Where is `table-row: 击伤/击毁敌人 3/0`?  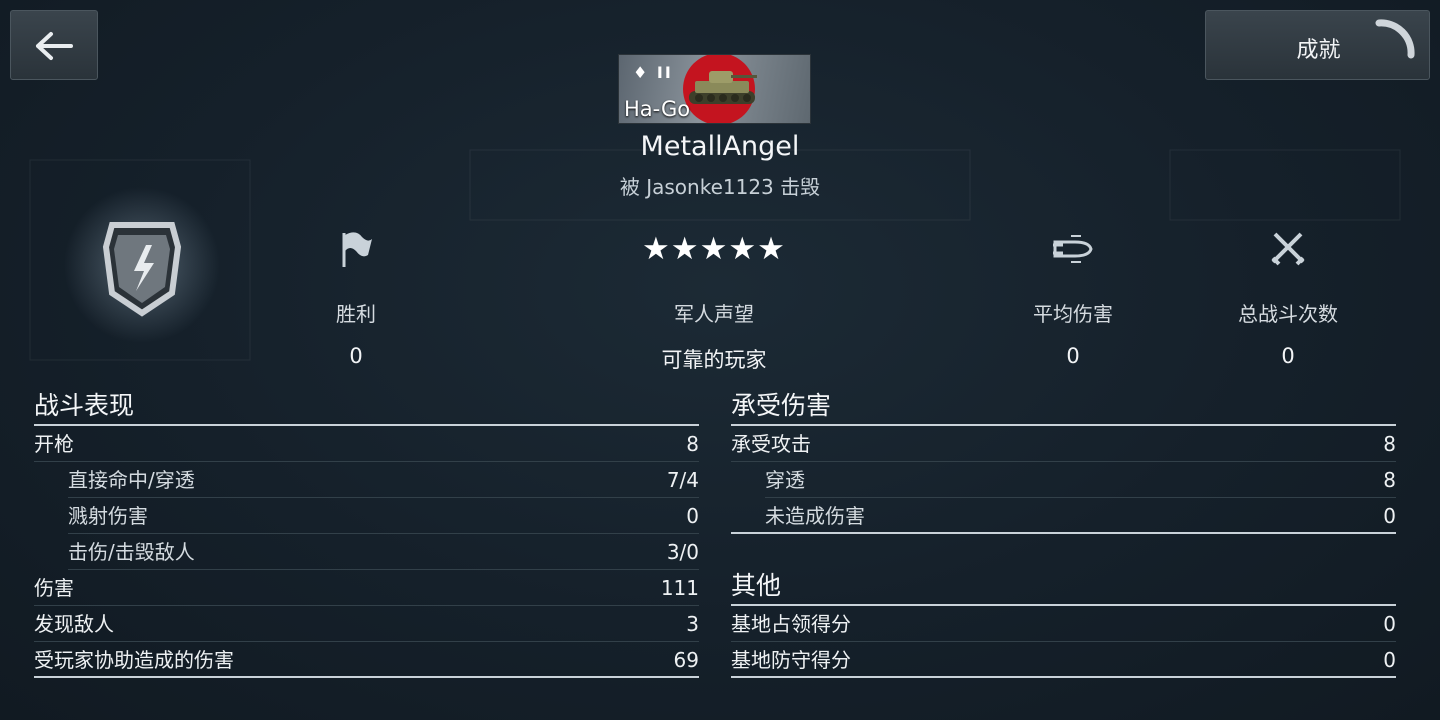 table-row: 击伤/击毁敌人 3/0 is located at coordinates (366, 552).